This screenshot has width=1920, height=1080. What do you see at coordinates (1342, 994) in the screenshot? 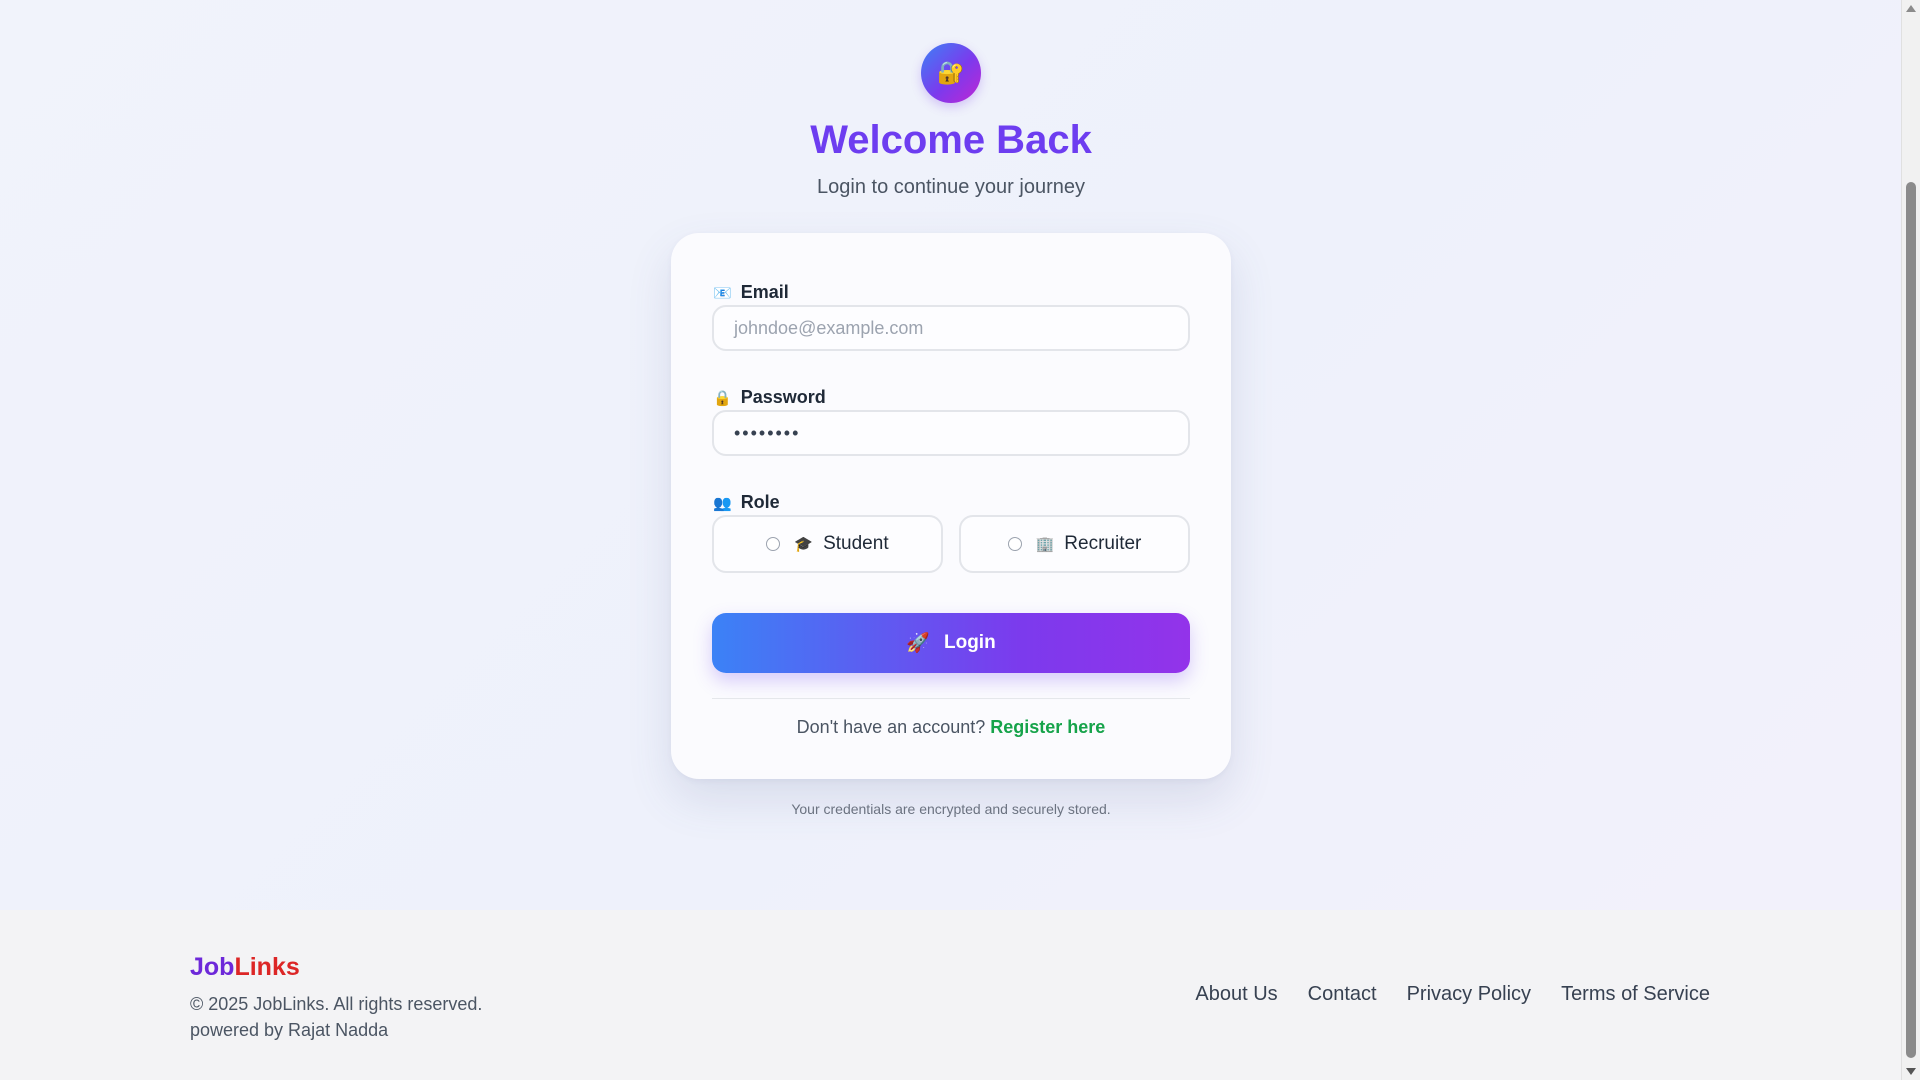
I see `footer-link-contact: Contact` at bounding box center [1342, 994].